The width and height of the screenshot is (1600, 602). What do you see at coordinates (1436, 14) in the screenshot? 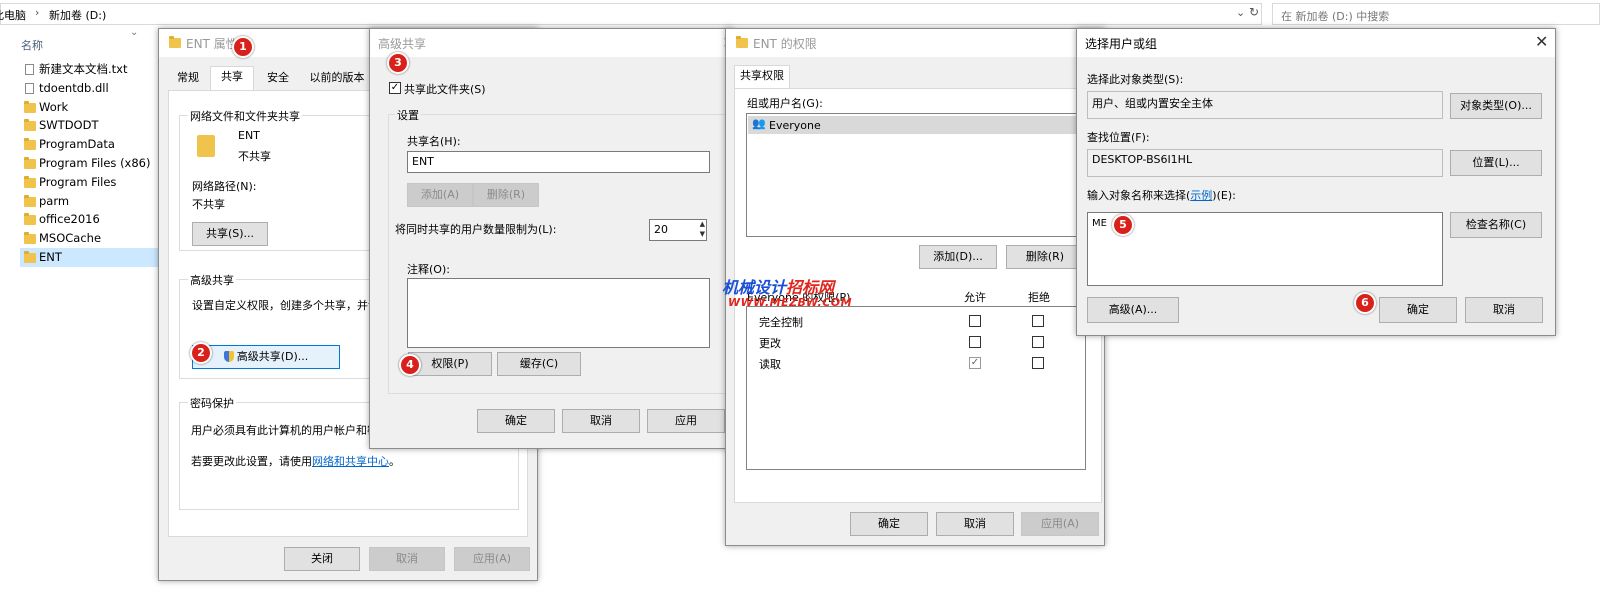
I see `search-input: 在 新加卷 (D:) 中搜索` at bounding box center [1436, 14].